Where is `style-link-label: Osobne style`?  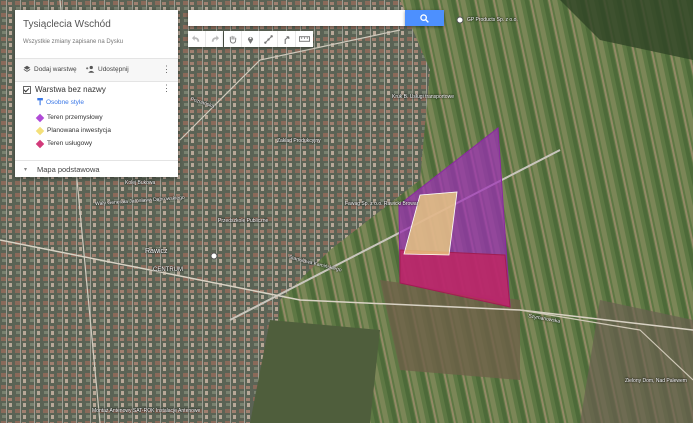
style-link-label: Osobne style is located at coordinates (65, 102).